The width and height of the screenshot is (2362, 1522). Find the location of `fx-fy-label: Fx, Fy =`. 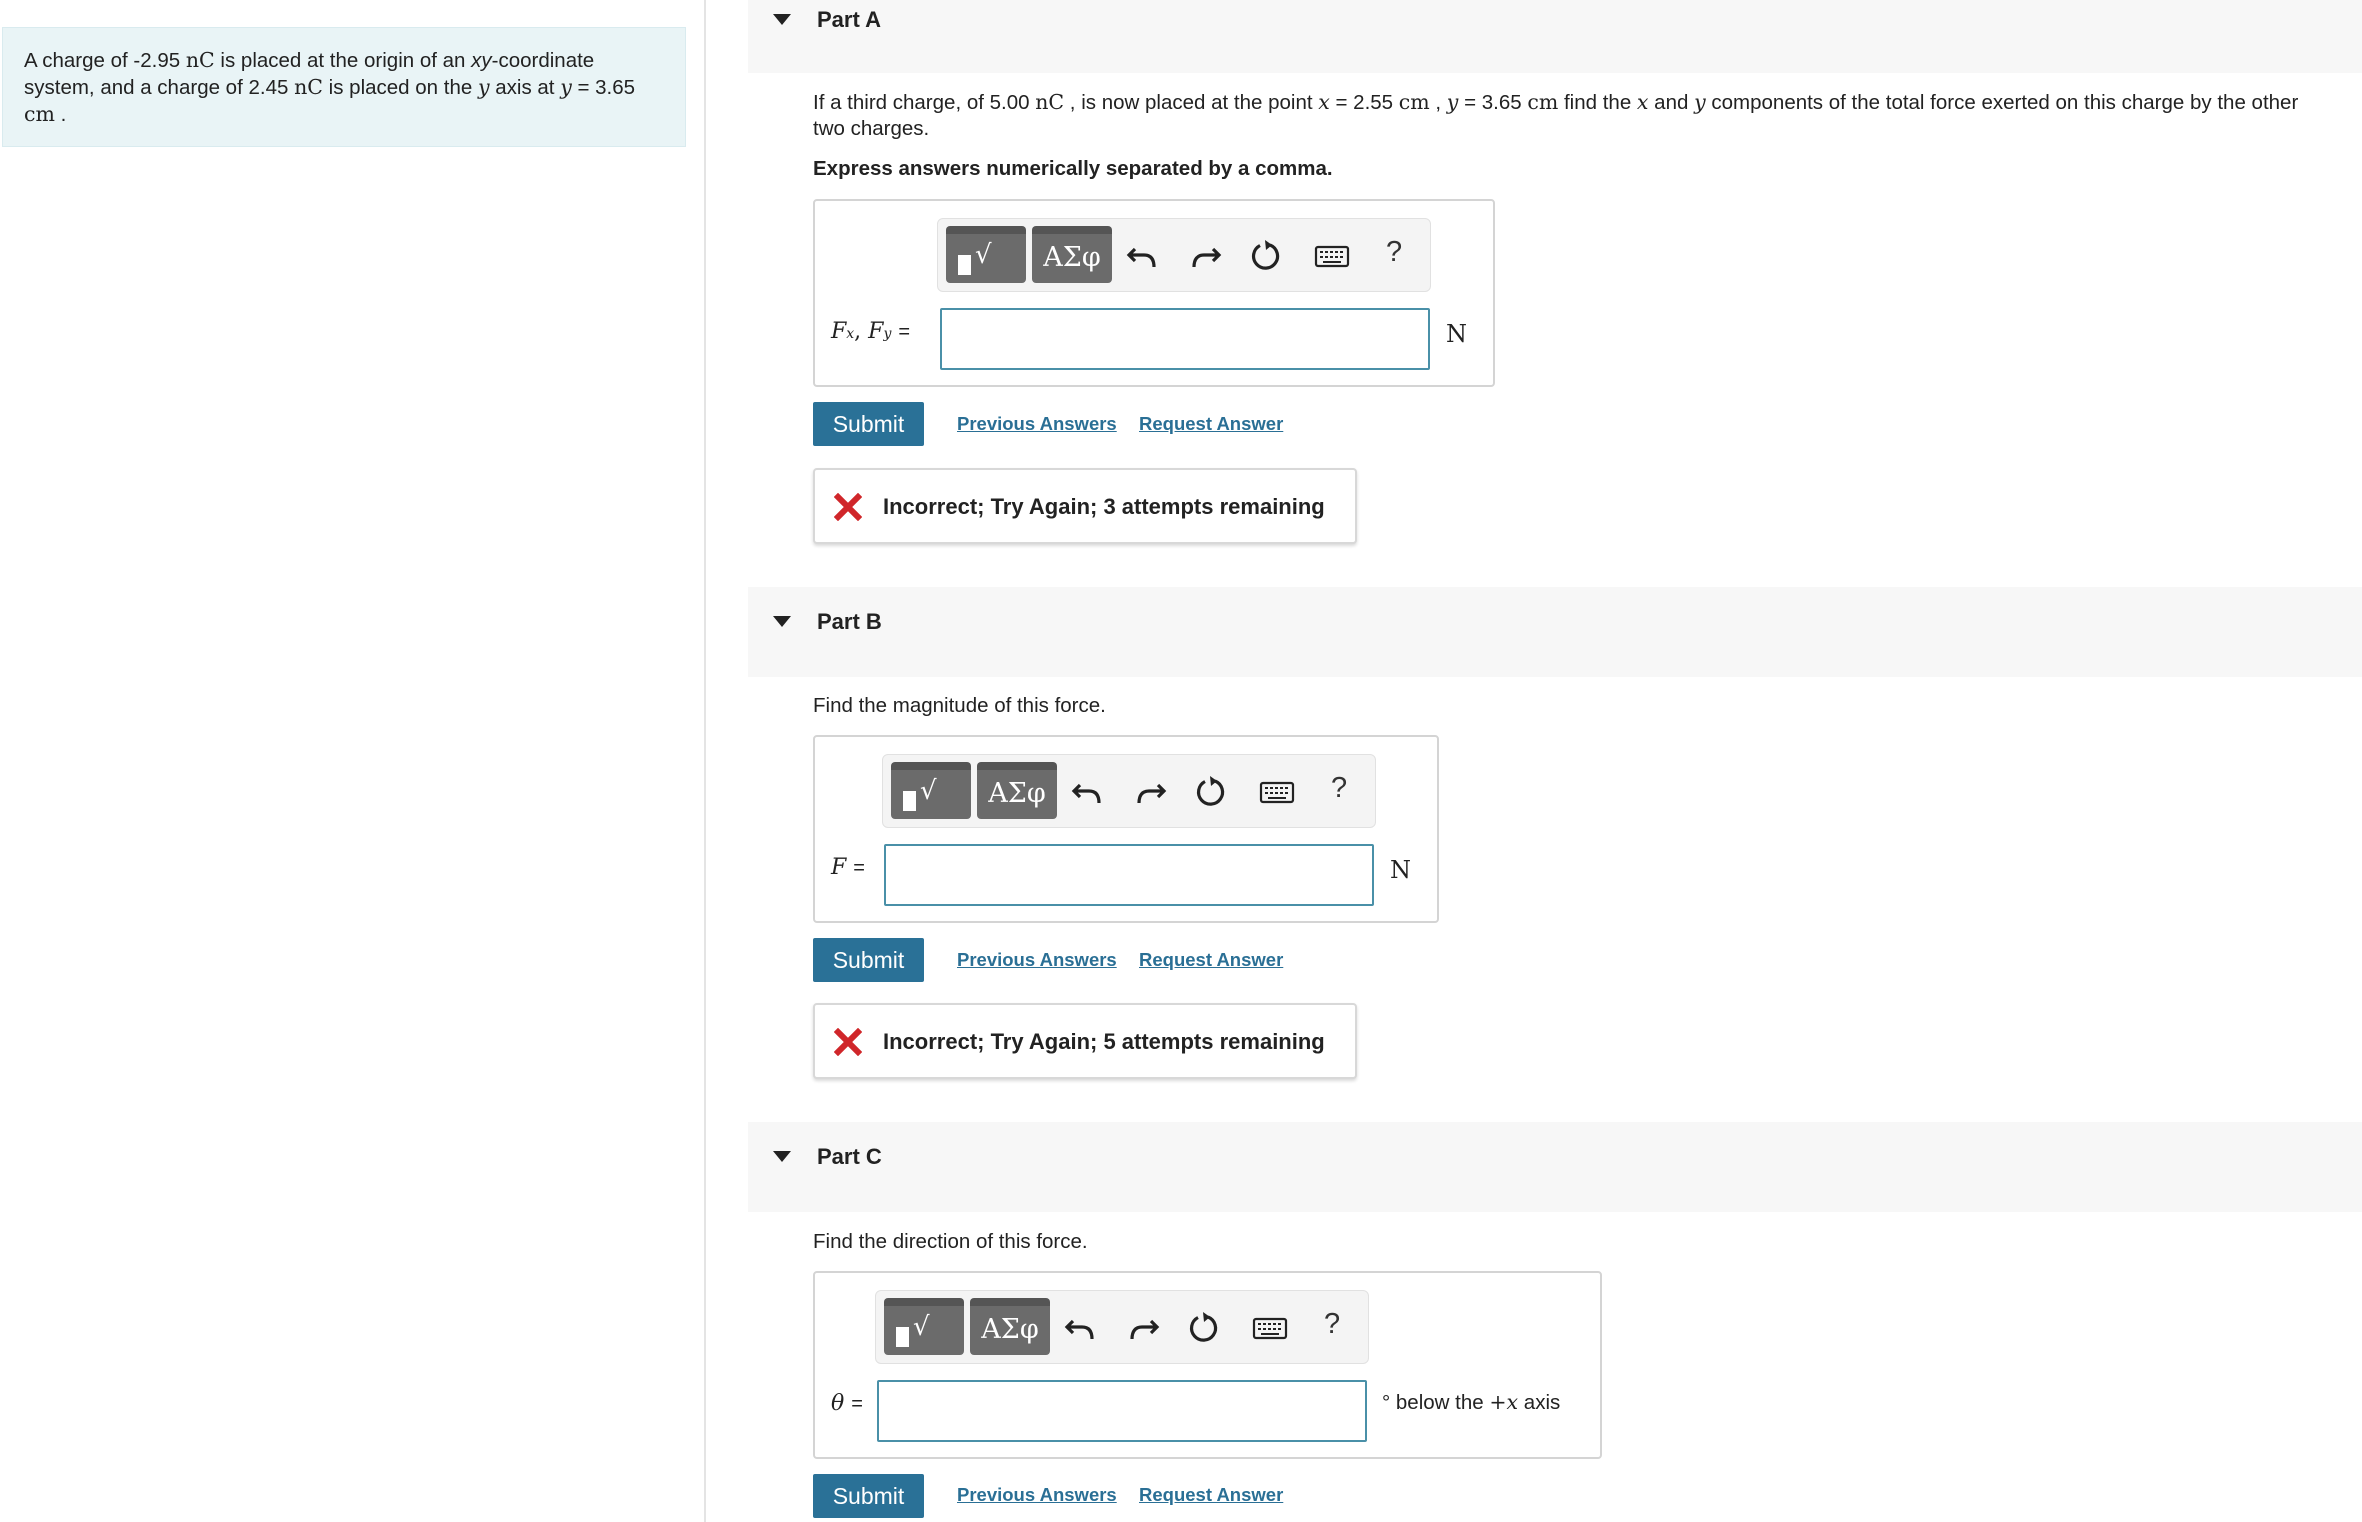

fx-fy-label: Fx, Fy = is located at coordinates (871, 331).